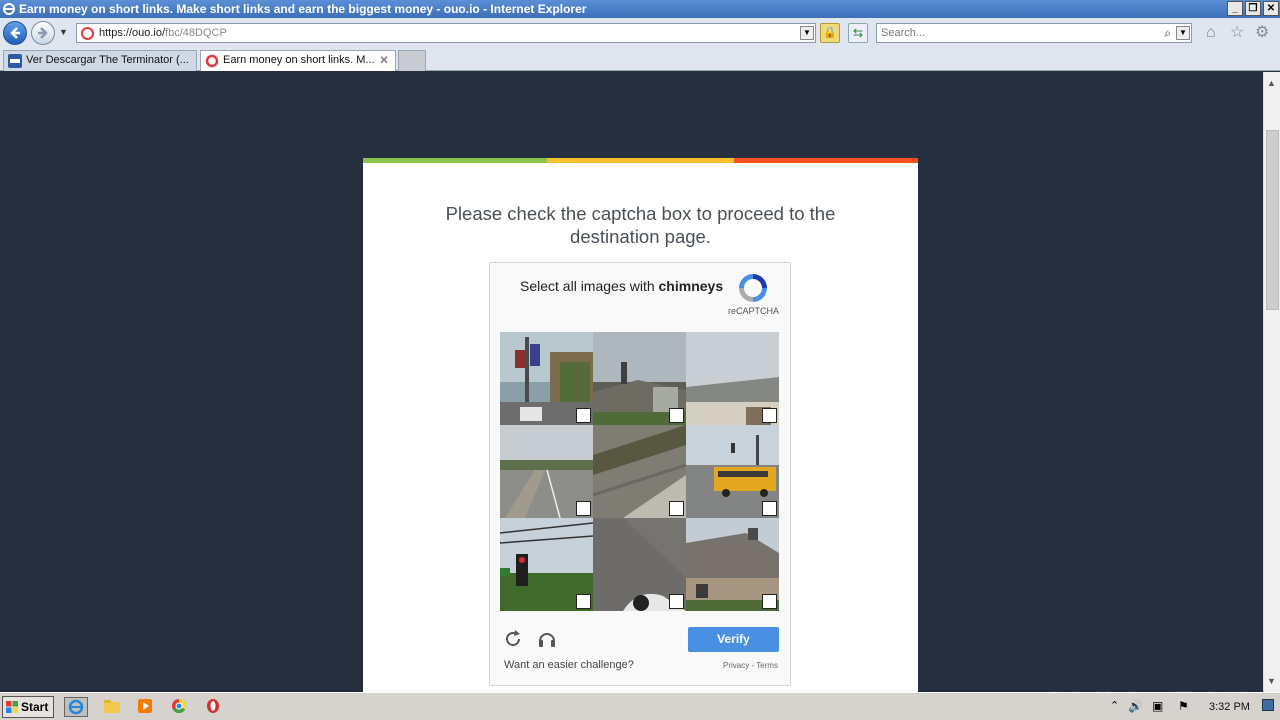 This screenshot has height=720, width=1280. I want to click on tile-roof-house, so click(732, 378).